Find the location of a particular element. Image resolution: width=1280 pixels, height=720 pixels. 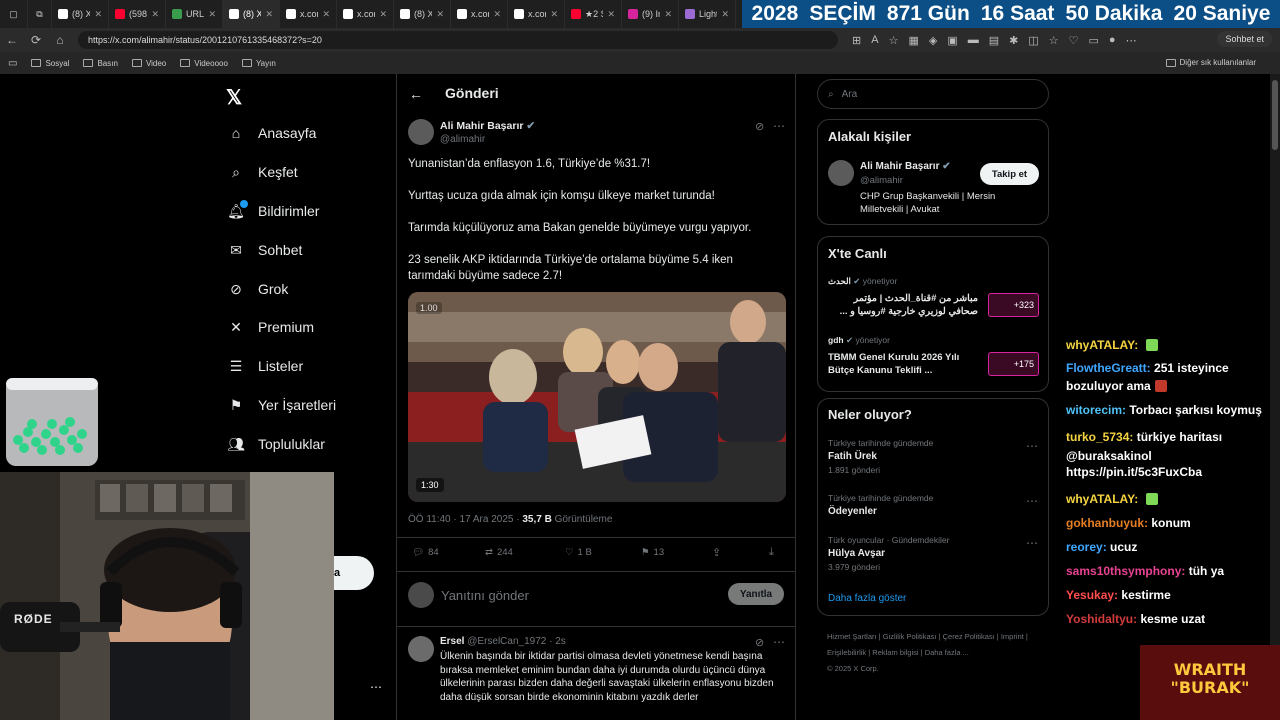

video-speed: 1.00 is located at coordinates (429, 308).